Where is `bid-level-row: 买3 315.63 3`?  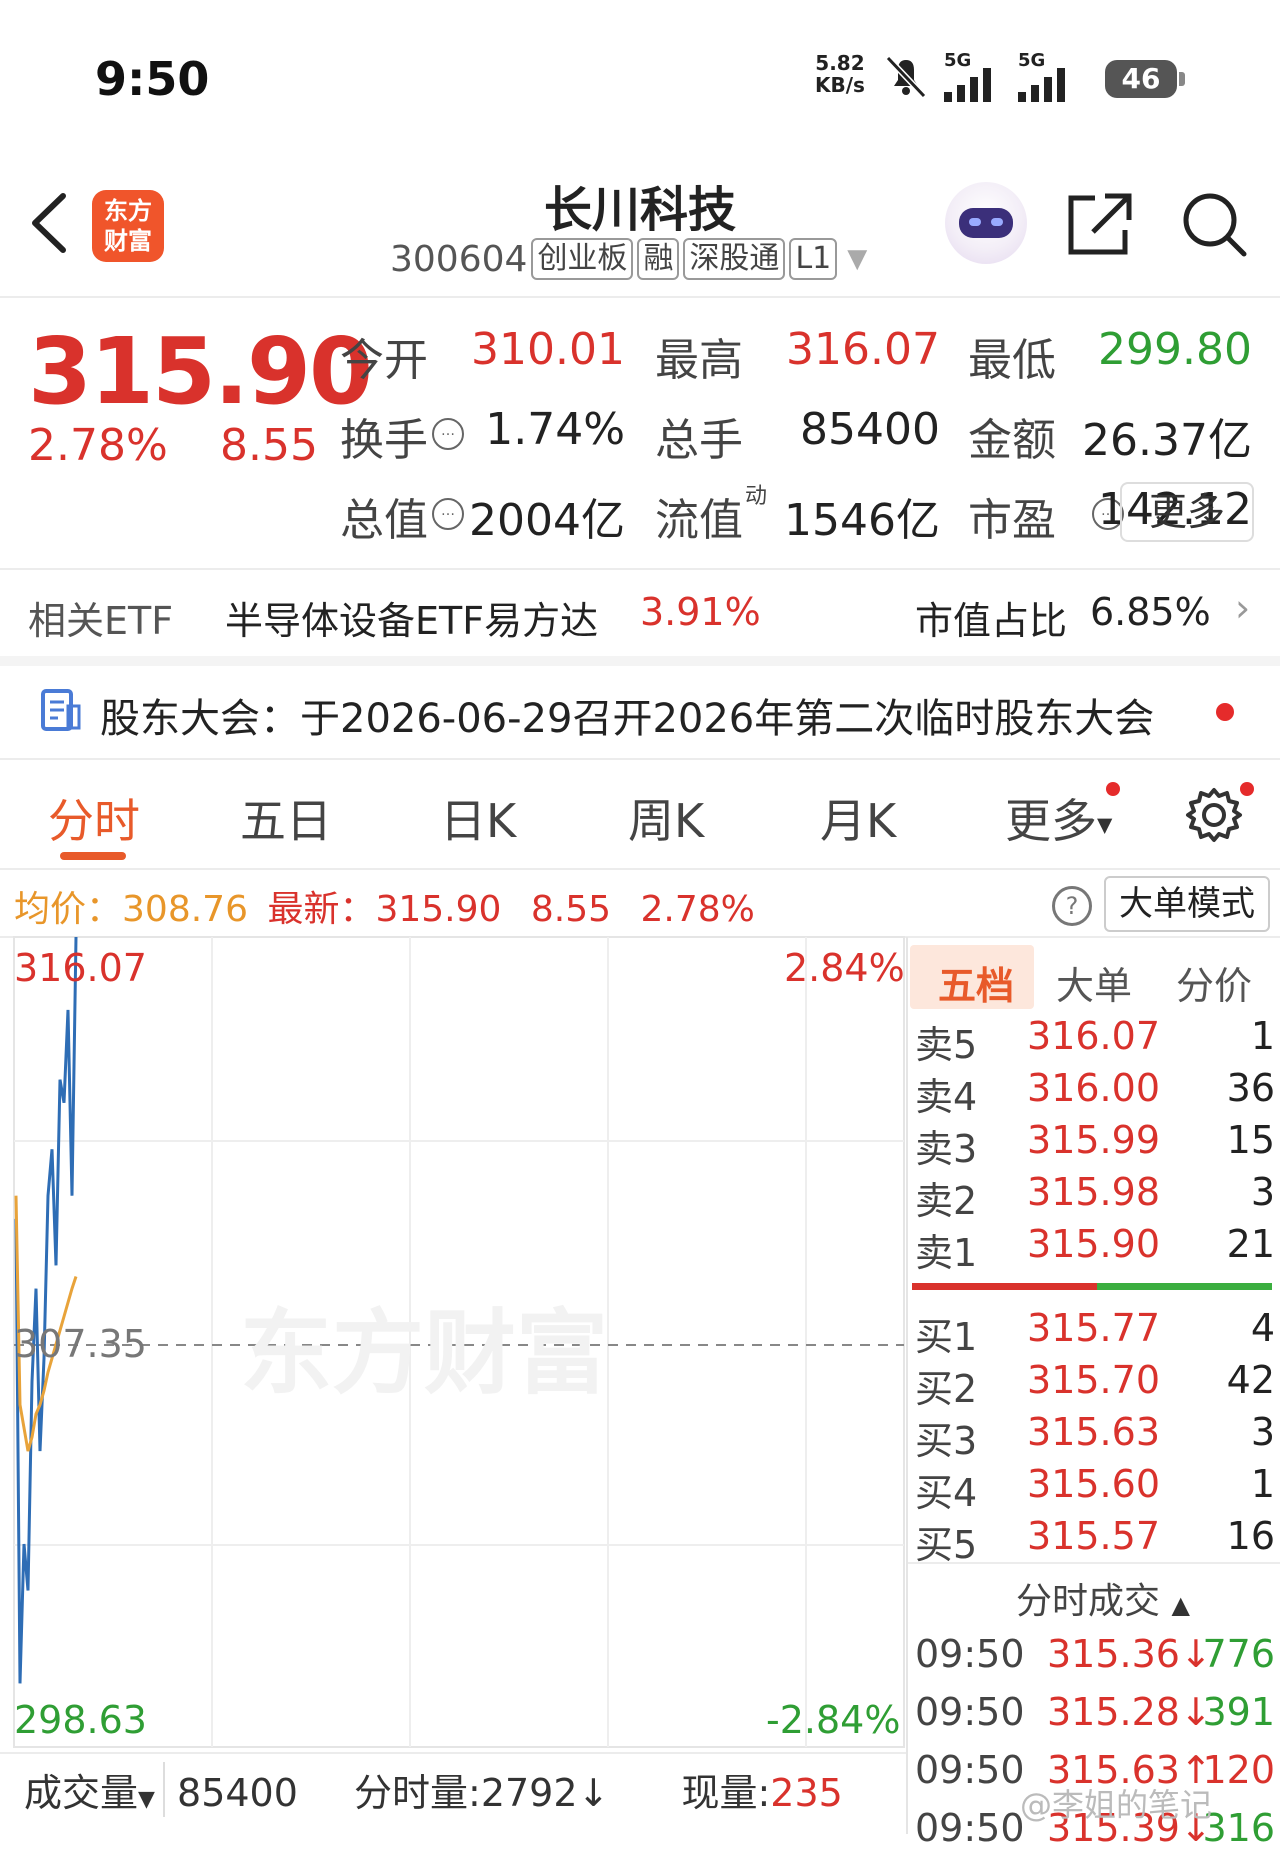
bid-level-row: 买3 315.63 3 is located at coordinates (1095, 1436).